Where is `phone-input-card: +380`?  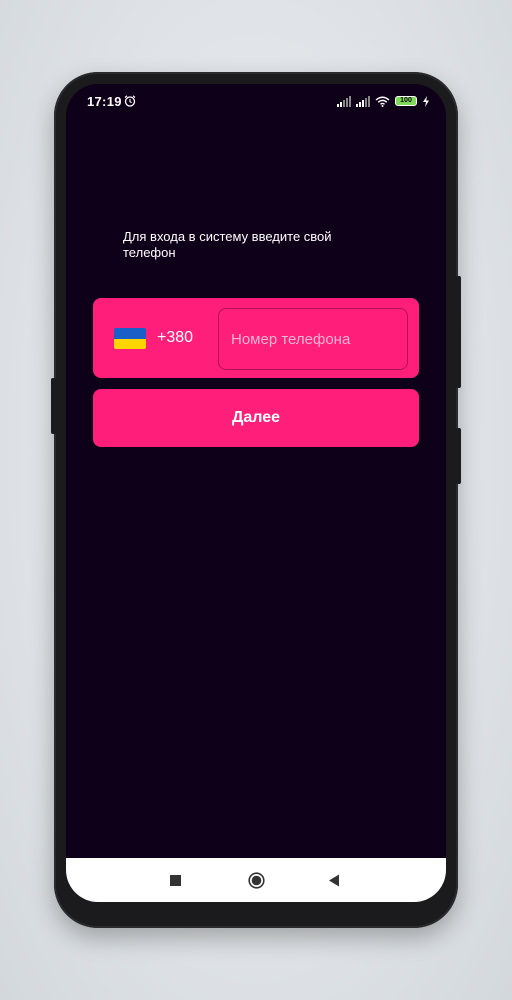
phone-input-card: +380 is located at coordinates (256, 338).